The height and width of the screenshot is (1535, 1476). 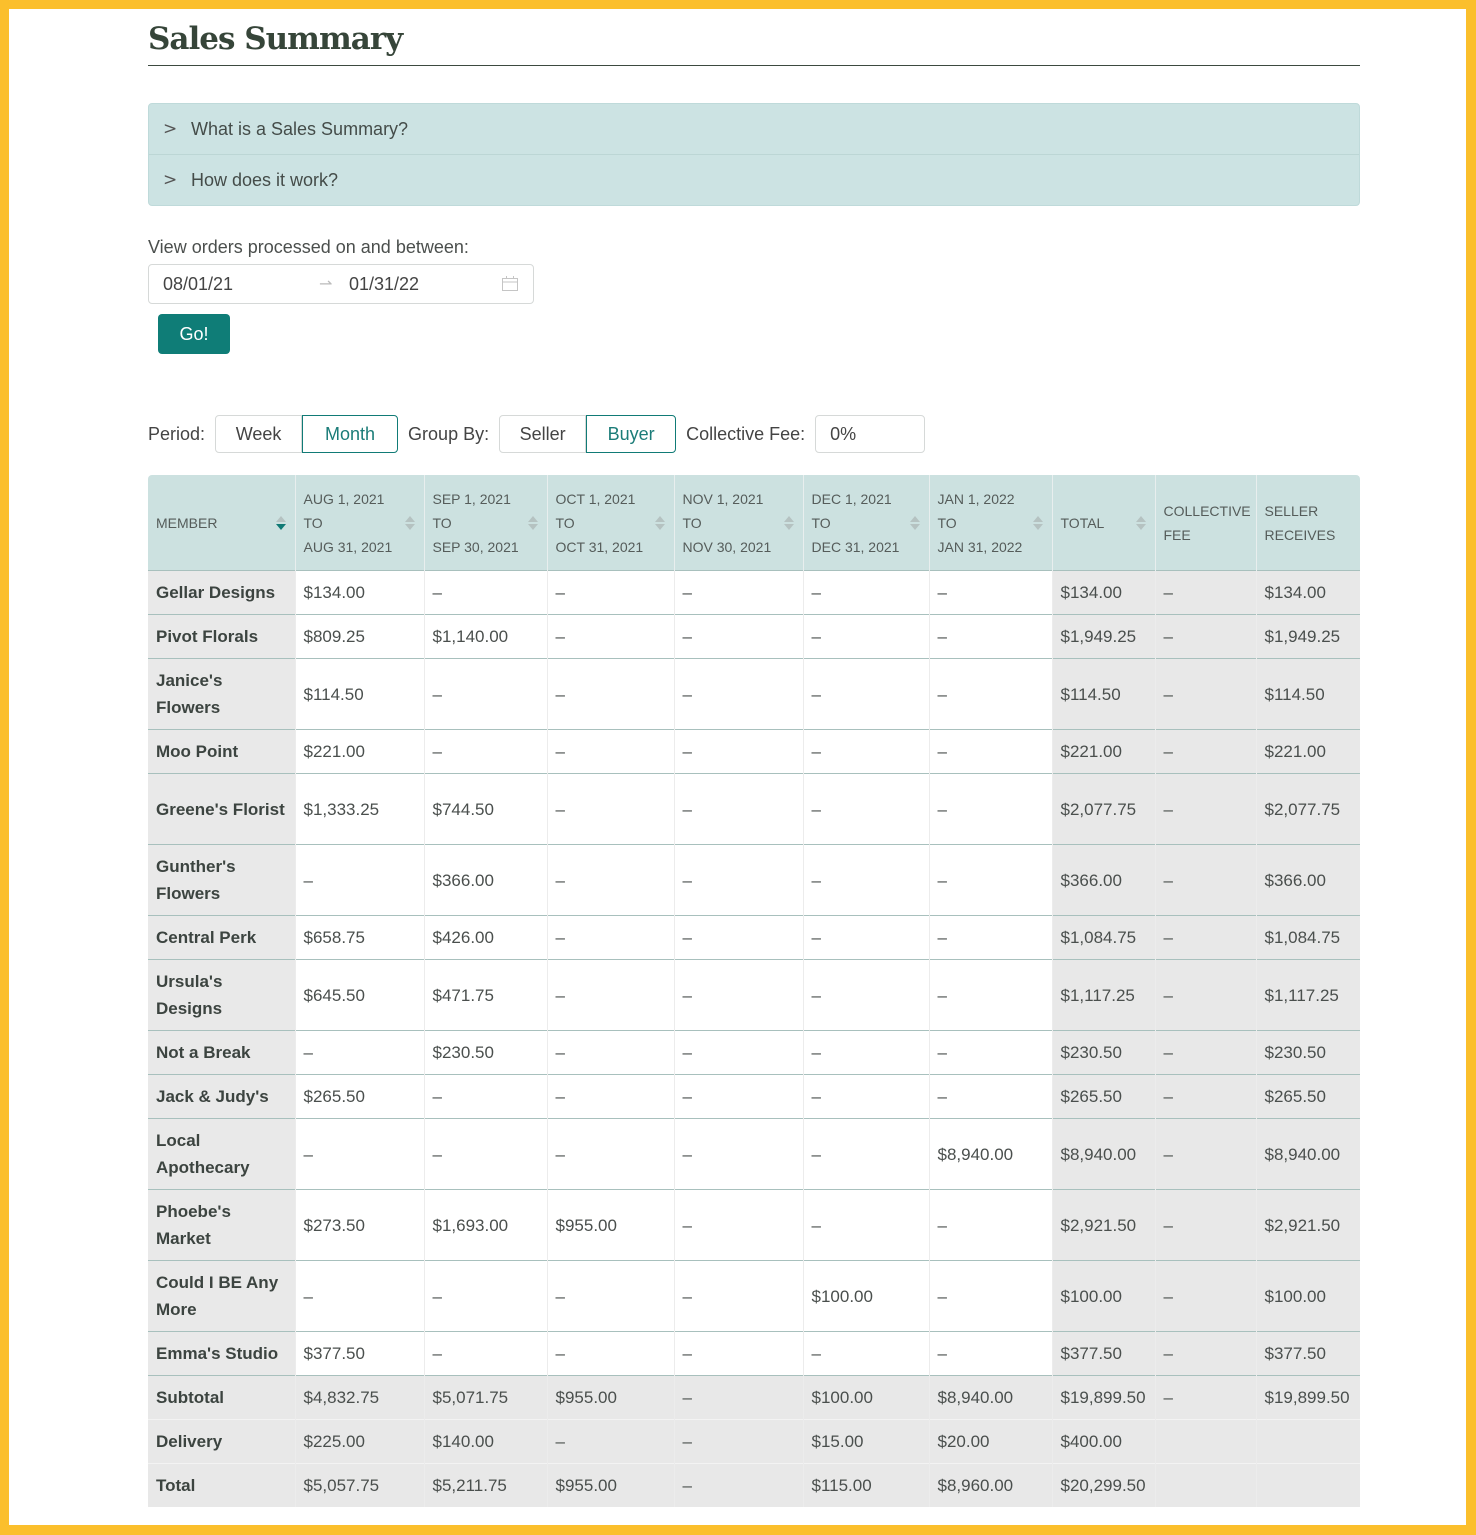 I want to click on accordion-item-label: How does it work?, so click(x=265, y=179).